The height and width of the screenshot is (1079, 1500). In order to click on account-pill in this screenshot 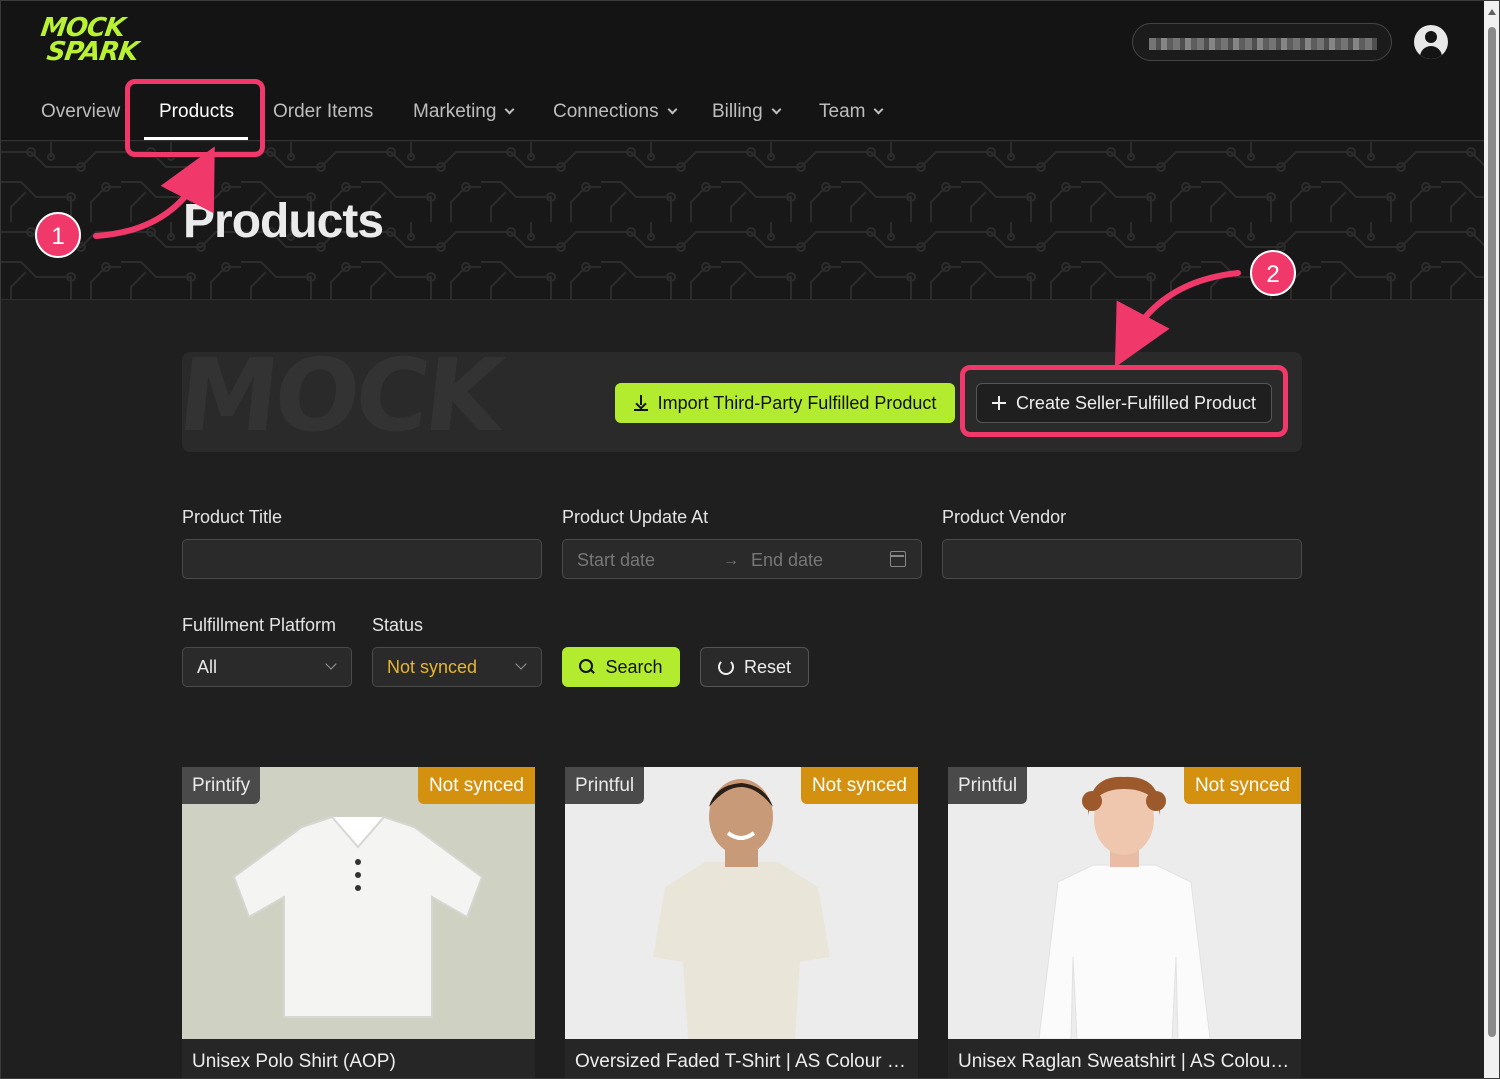, I will do `click(1262, 42)`.